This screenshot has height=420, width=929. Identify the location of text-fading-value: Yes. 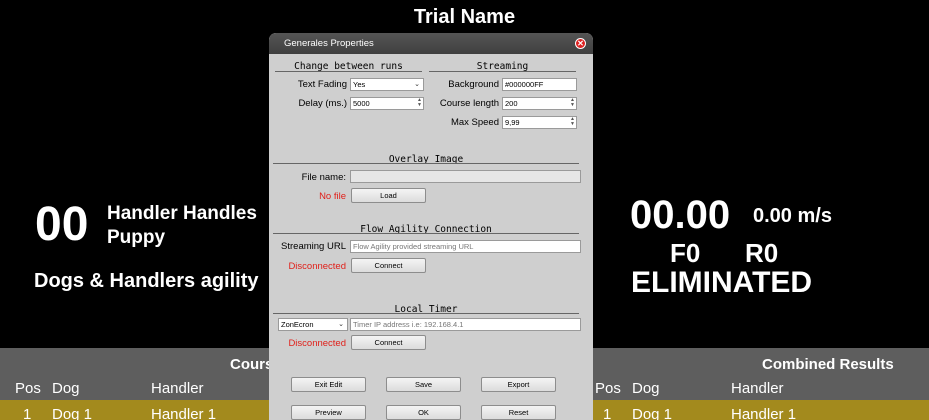
(359, 84).